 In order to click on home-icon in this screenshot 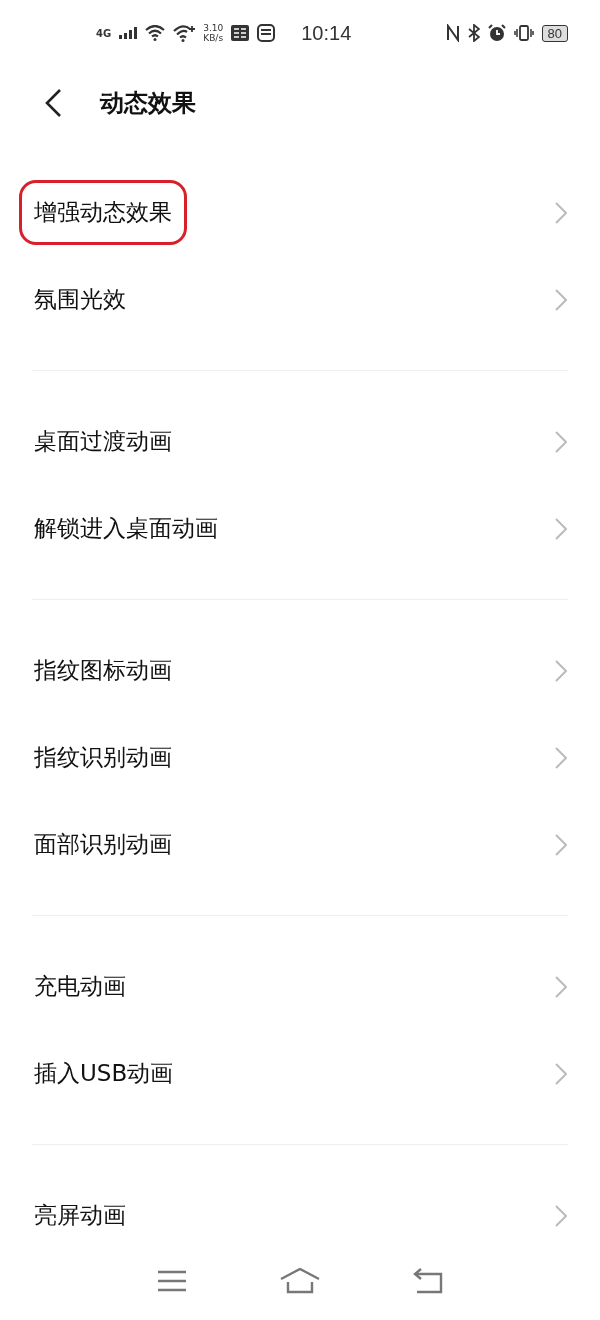, I will do `click(300, 1280)`.